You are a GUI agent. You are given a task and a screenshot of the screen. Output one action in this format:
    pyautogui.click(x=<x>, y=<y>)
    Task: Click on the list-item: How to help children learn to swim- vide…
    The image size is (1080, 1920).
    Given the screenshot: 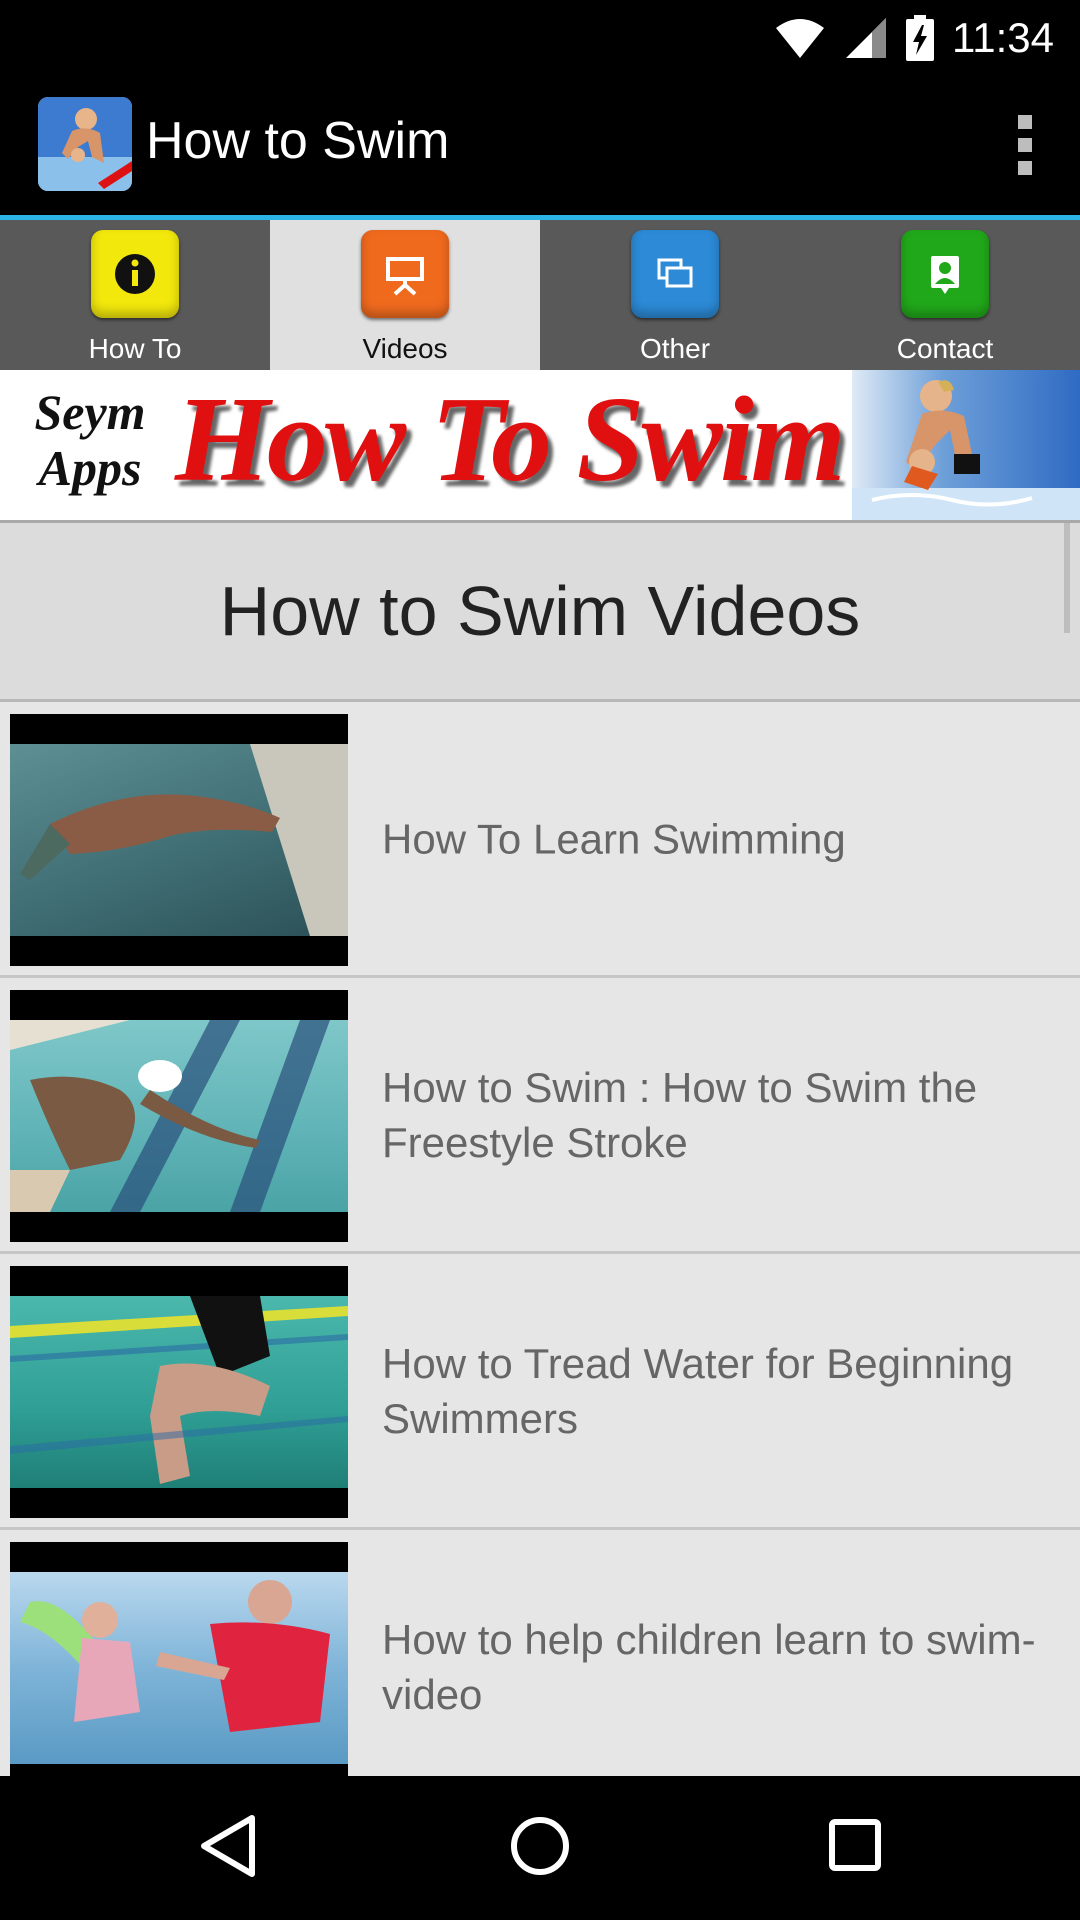 What is the action you would take?
    pyautogui.click(x=540, y=1653)
    